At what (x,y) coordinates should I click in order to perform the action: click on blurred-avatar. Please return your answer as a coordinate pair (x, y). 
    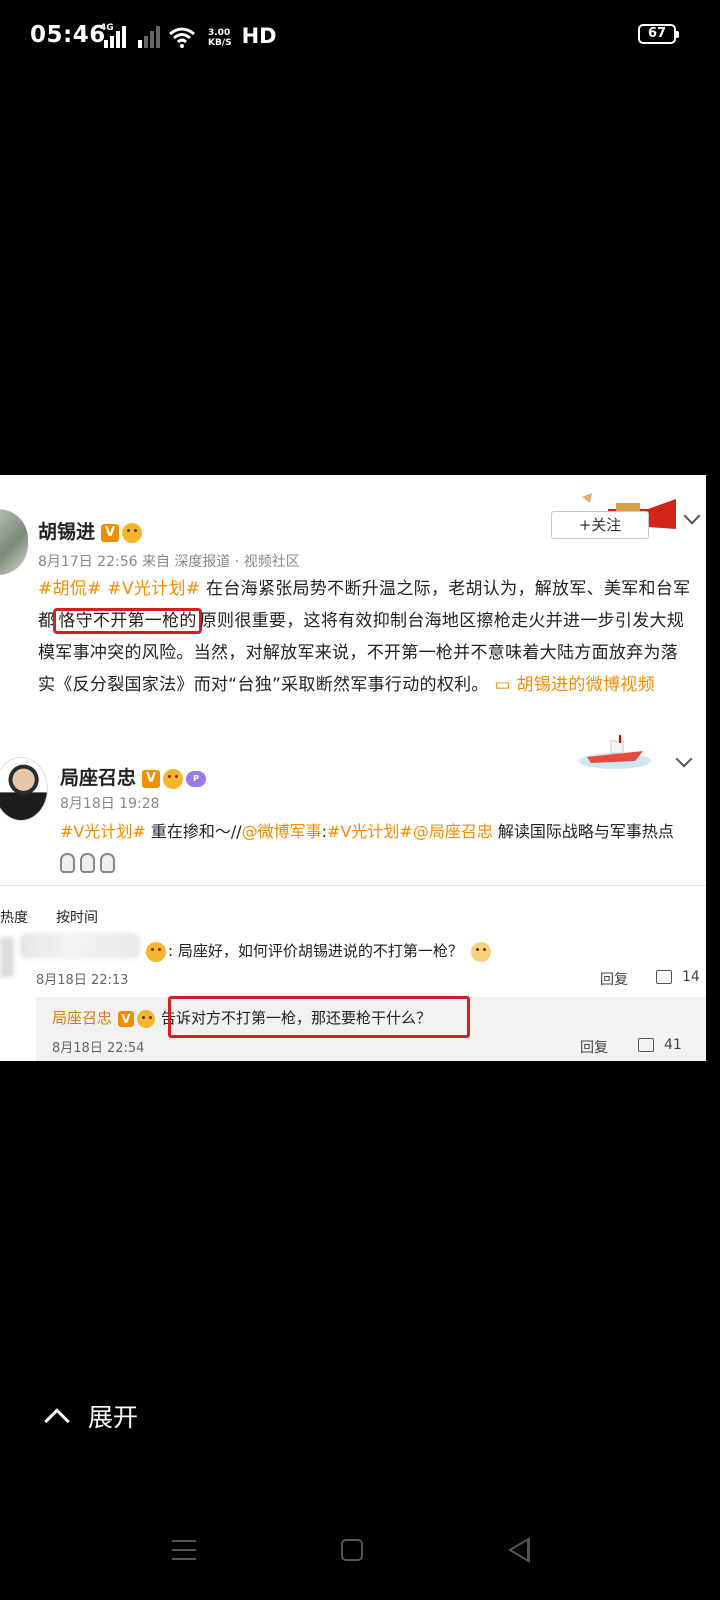
    Looking at the image, I should click on (7, 957).